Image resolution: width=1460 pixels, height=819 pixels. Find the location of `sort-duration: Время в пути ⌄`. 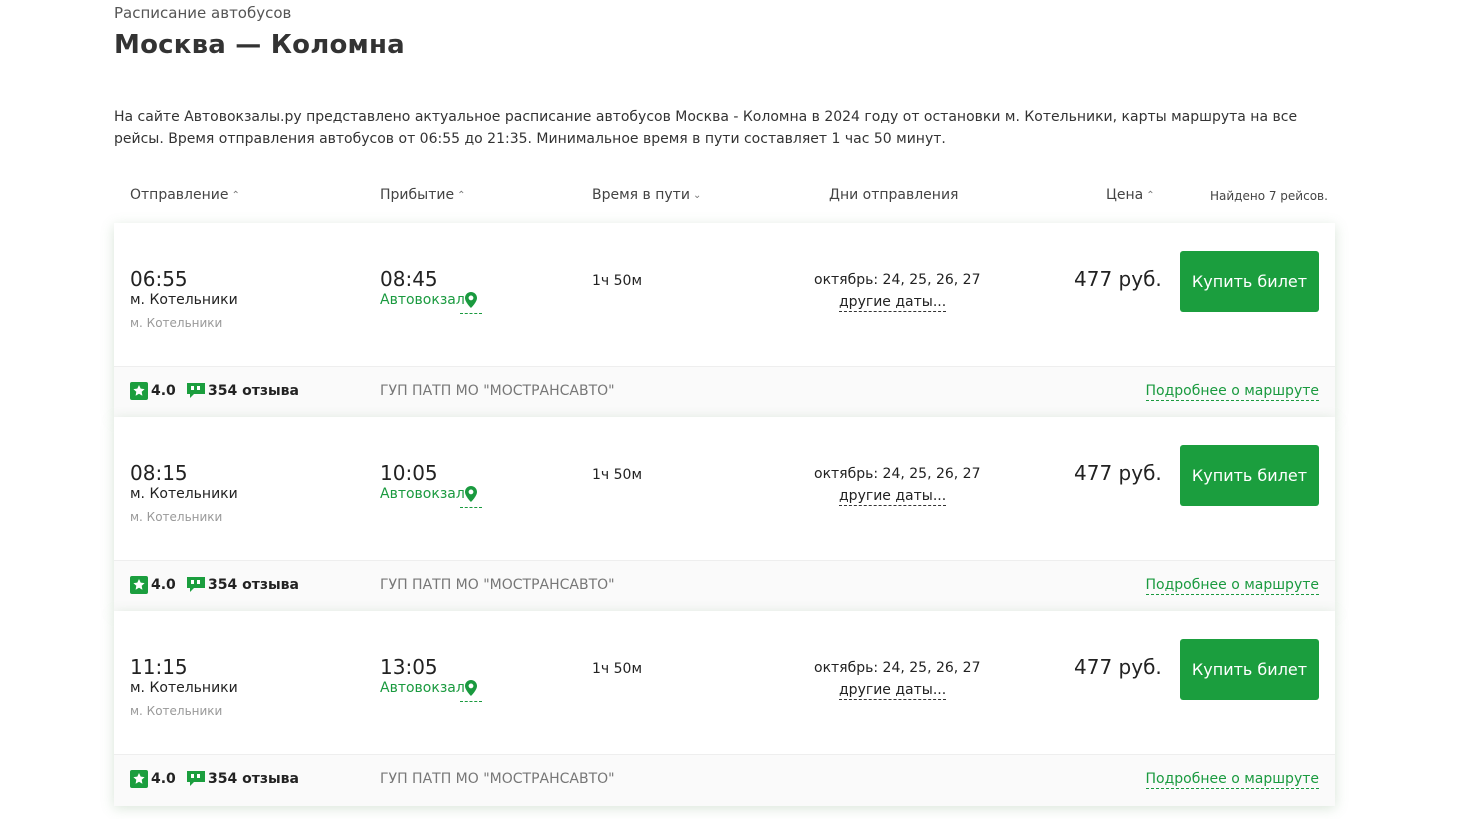

sort-duration: Время в пути ⌄ is located at coordinates (646, 195).